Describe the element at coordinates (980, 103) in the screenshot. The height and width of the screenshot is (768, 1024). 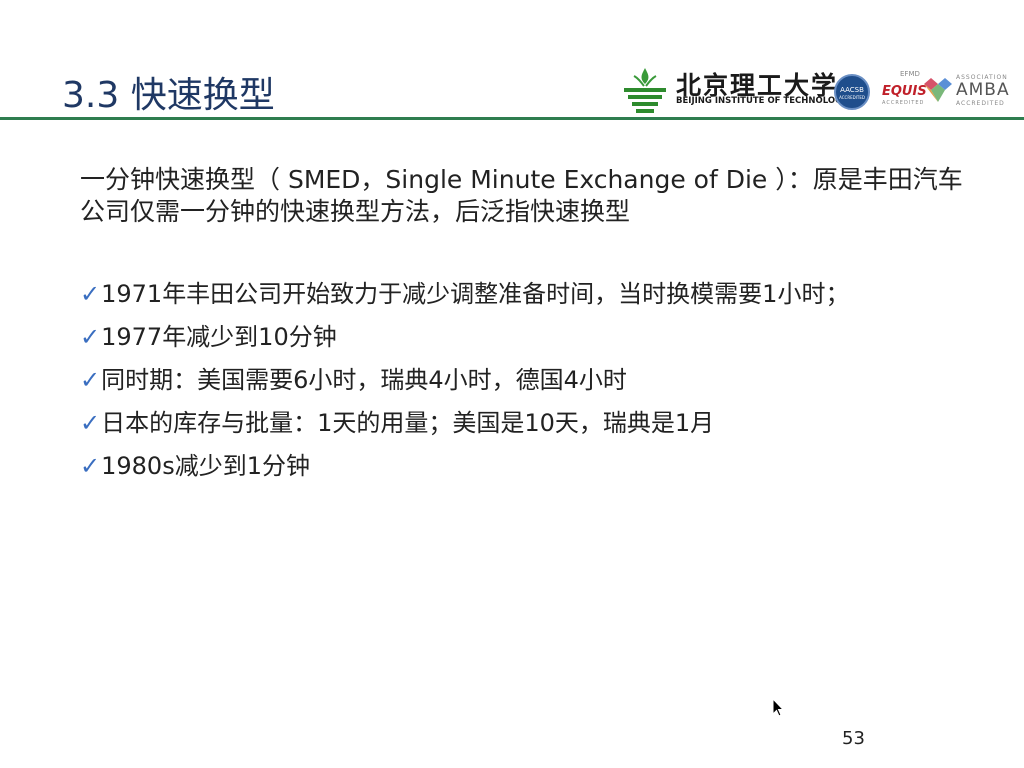
I see `amba-sub-label: ACCREDITED` at that location.